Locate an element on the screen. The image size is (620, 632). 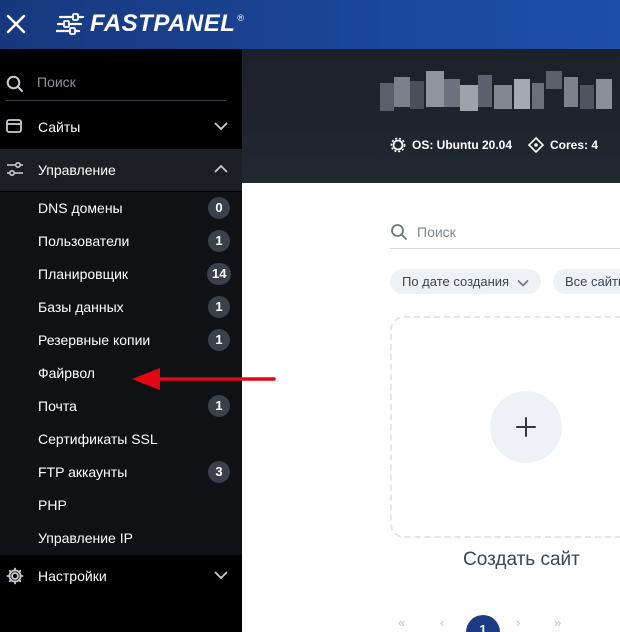
top-bar: FASTPANEL ® is located at coordinates (310, 24).